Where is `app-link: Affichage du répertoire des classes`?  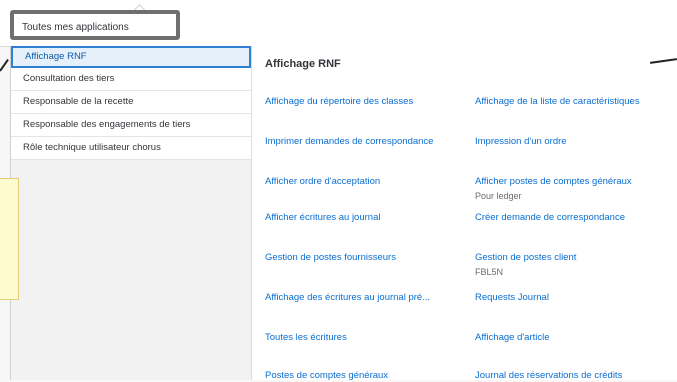 app-link: Affichage du répertoire des classes is located at coordinates (365, 102).